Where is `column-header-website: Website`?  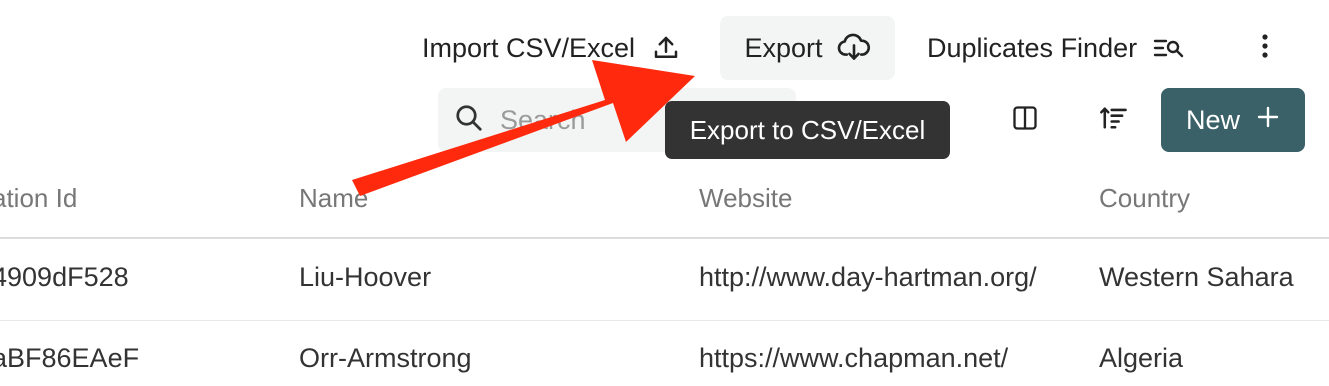
column-header-website: Website is located at coordinates (745, 198).